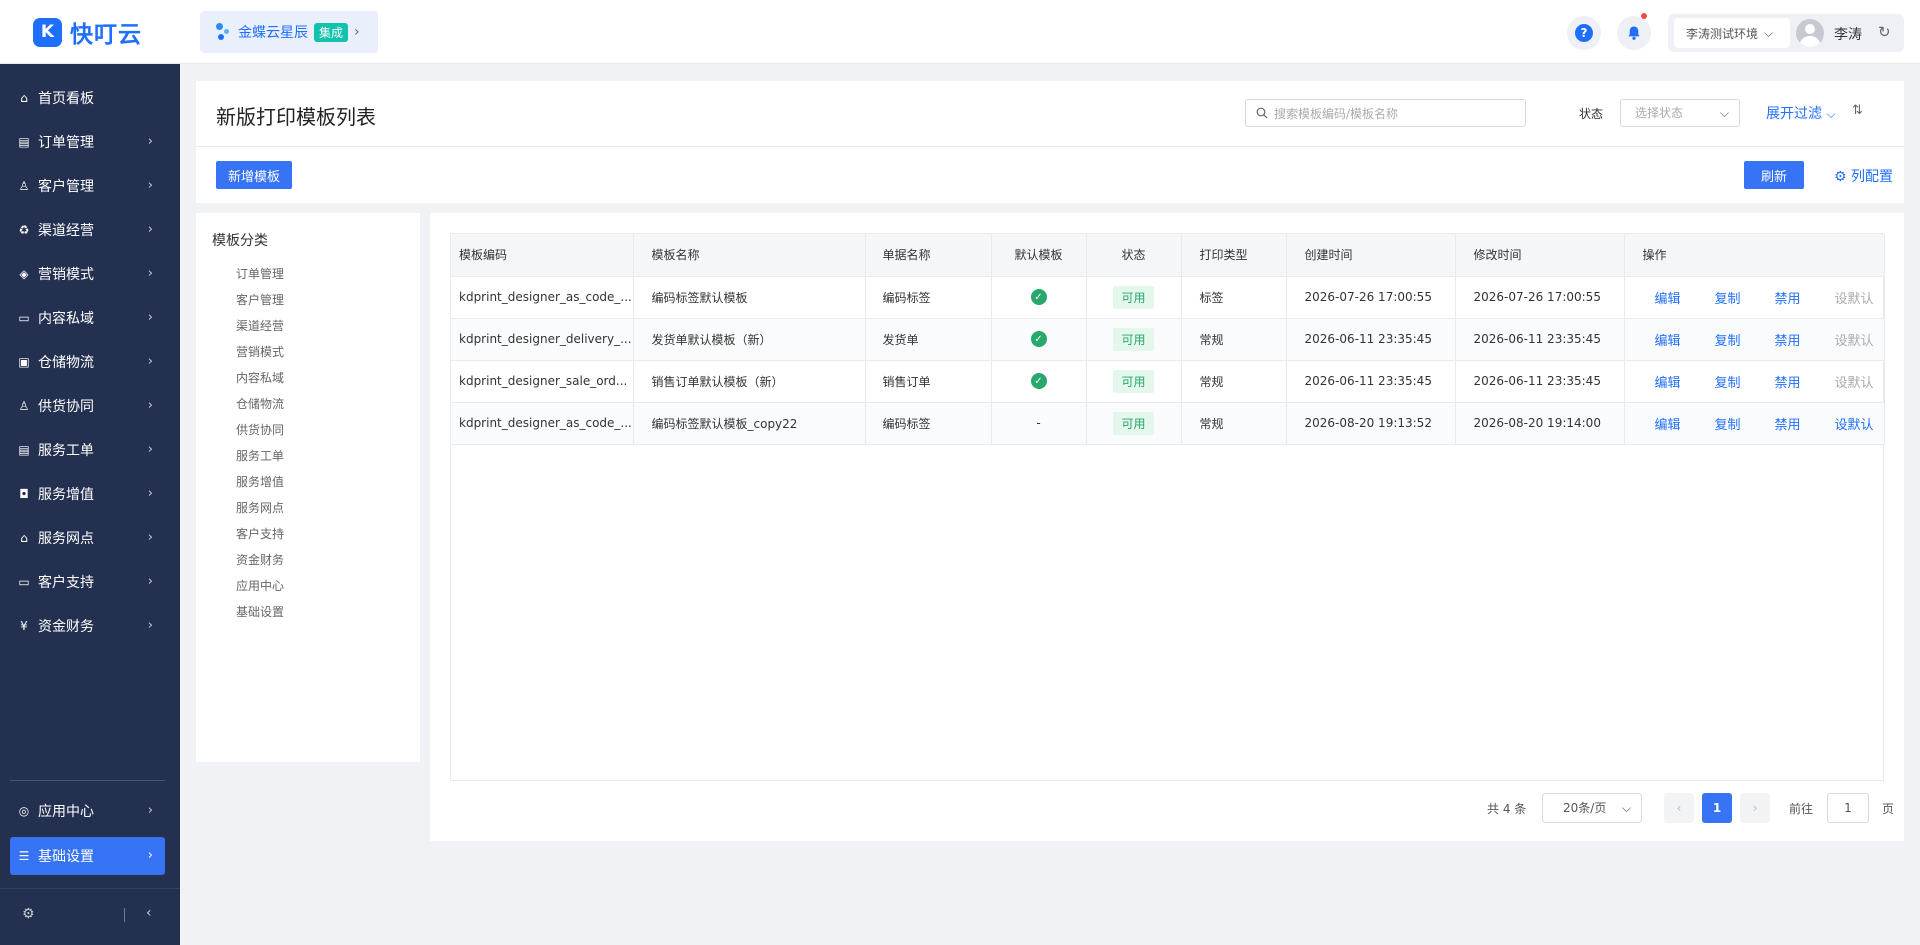  Describe the element at coordinates (260, 429) in the screenshot. I see `category-item: 供货协同` at that location.